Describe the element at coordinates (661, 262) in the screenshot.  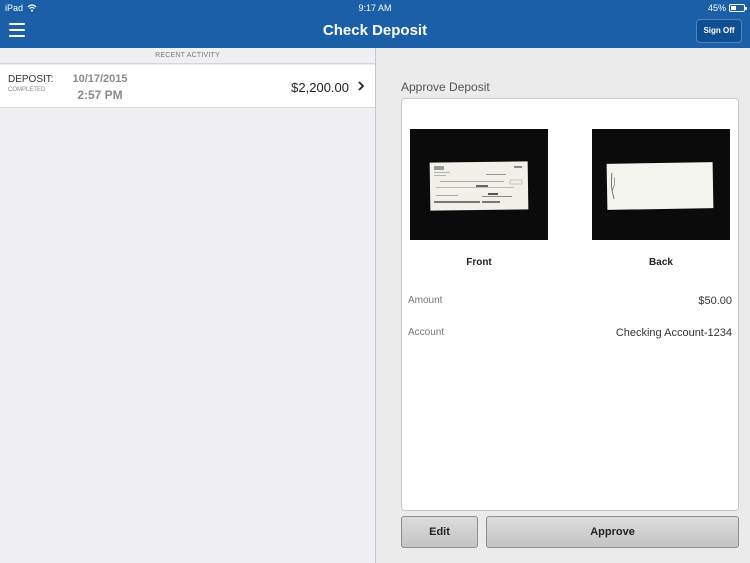
I see `back-label: Back` at that location.